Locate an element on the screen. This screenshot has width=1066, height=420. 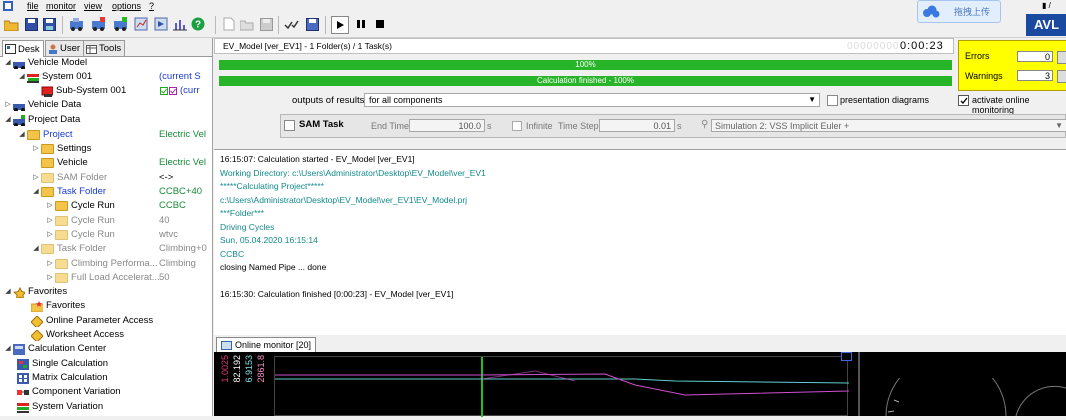
run-calculation-icon is located at coordinates (161, 24).